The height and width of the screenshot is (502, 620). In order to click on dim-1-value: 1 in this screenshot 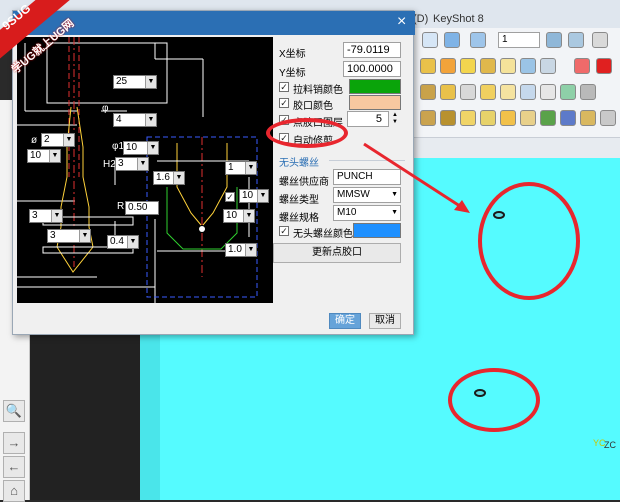, I will do `click(231, 167)`.